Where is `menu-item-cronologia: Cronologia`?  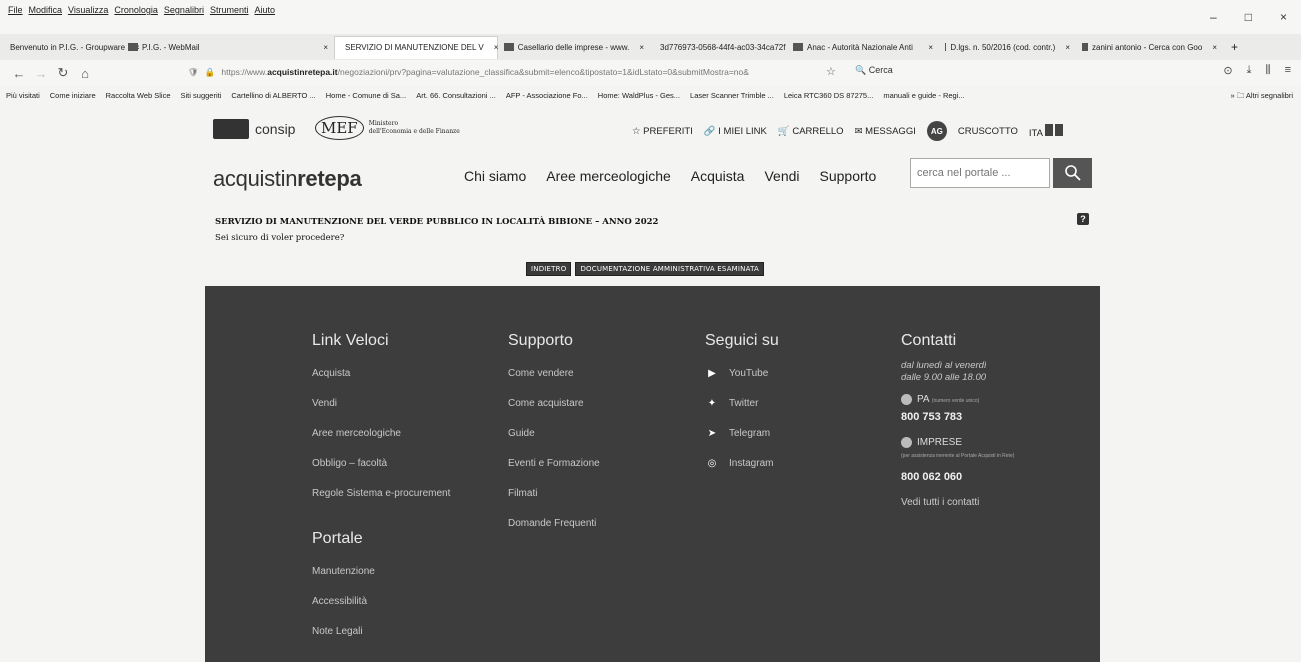 menu-item-cronologia: Cronologia is located at coordinates (136, 10).